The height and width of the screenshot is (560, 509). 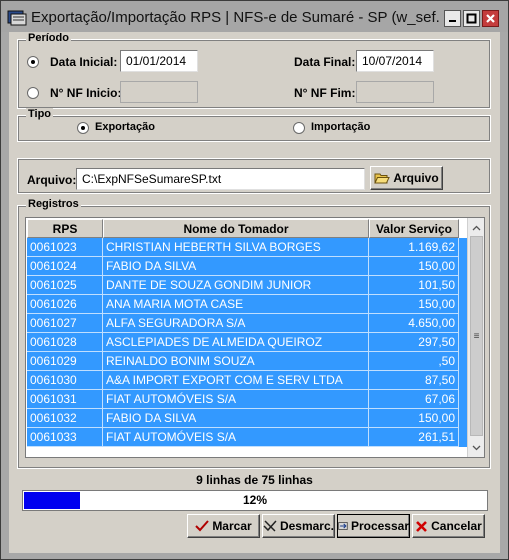 I want to click on cell-rps: 0061031, so click(x=65, y=399).